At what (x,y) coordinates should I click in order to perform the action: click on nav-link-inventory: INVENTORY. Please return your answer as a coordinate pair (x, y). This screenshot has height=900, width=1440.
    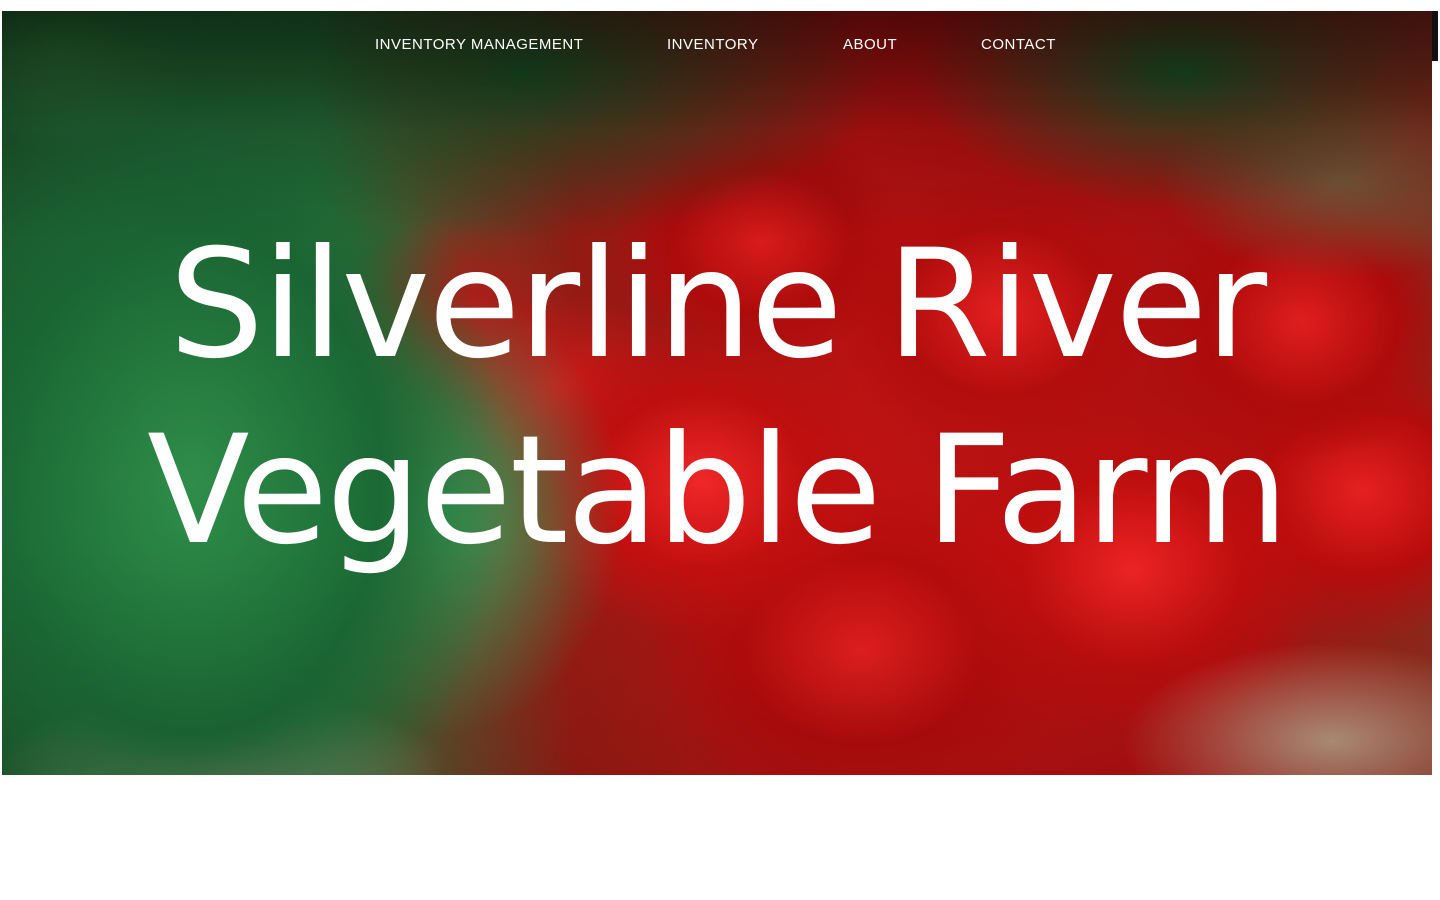
    Looking at the image, I should click on (712, 44).